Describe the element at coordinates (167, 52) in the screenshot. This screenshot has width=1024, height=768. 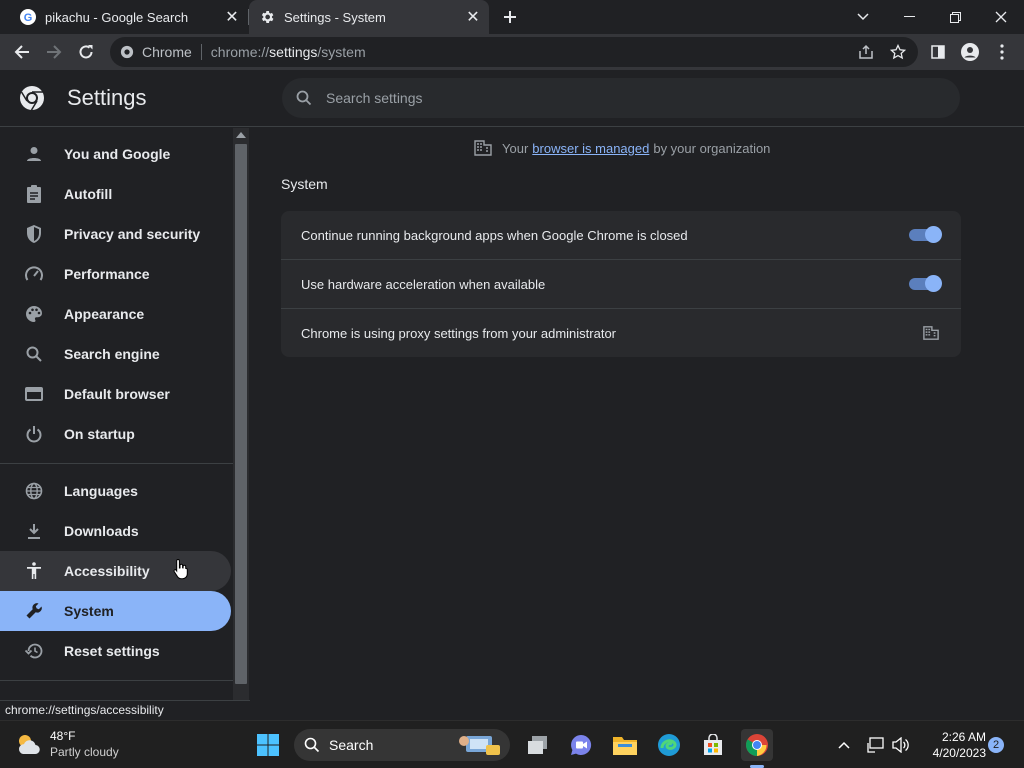
I see `site-label: Chrome` at that location.